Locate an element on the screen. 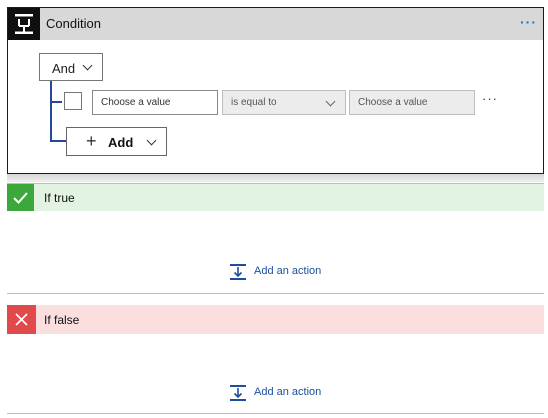 Image resolution: width=548 pixels, height=418 pixels. add-button: + Add is located at coordinates (116, 141).